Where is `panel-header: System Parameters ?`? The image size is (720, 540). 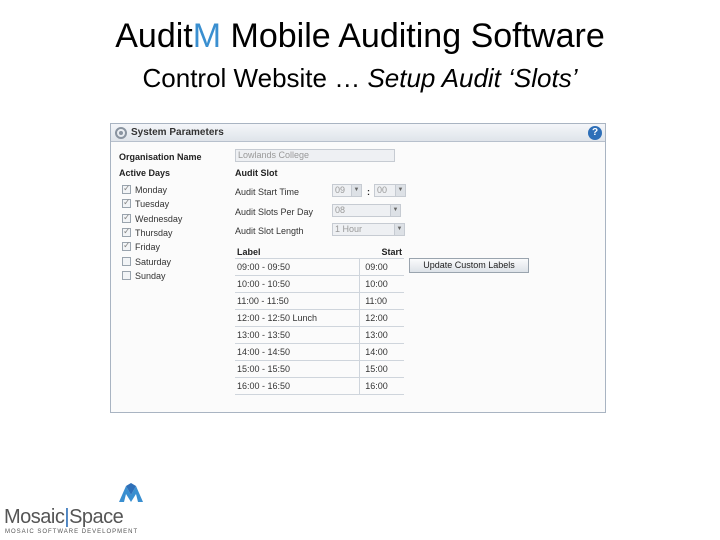
panel-header: System Parameters ? is located at coordinates (358, 133).